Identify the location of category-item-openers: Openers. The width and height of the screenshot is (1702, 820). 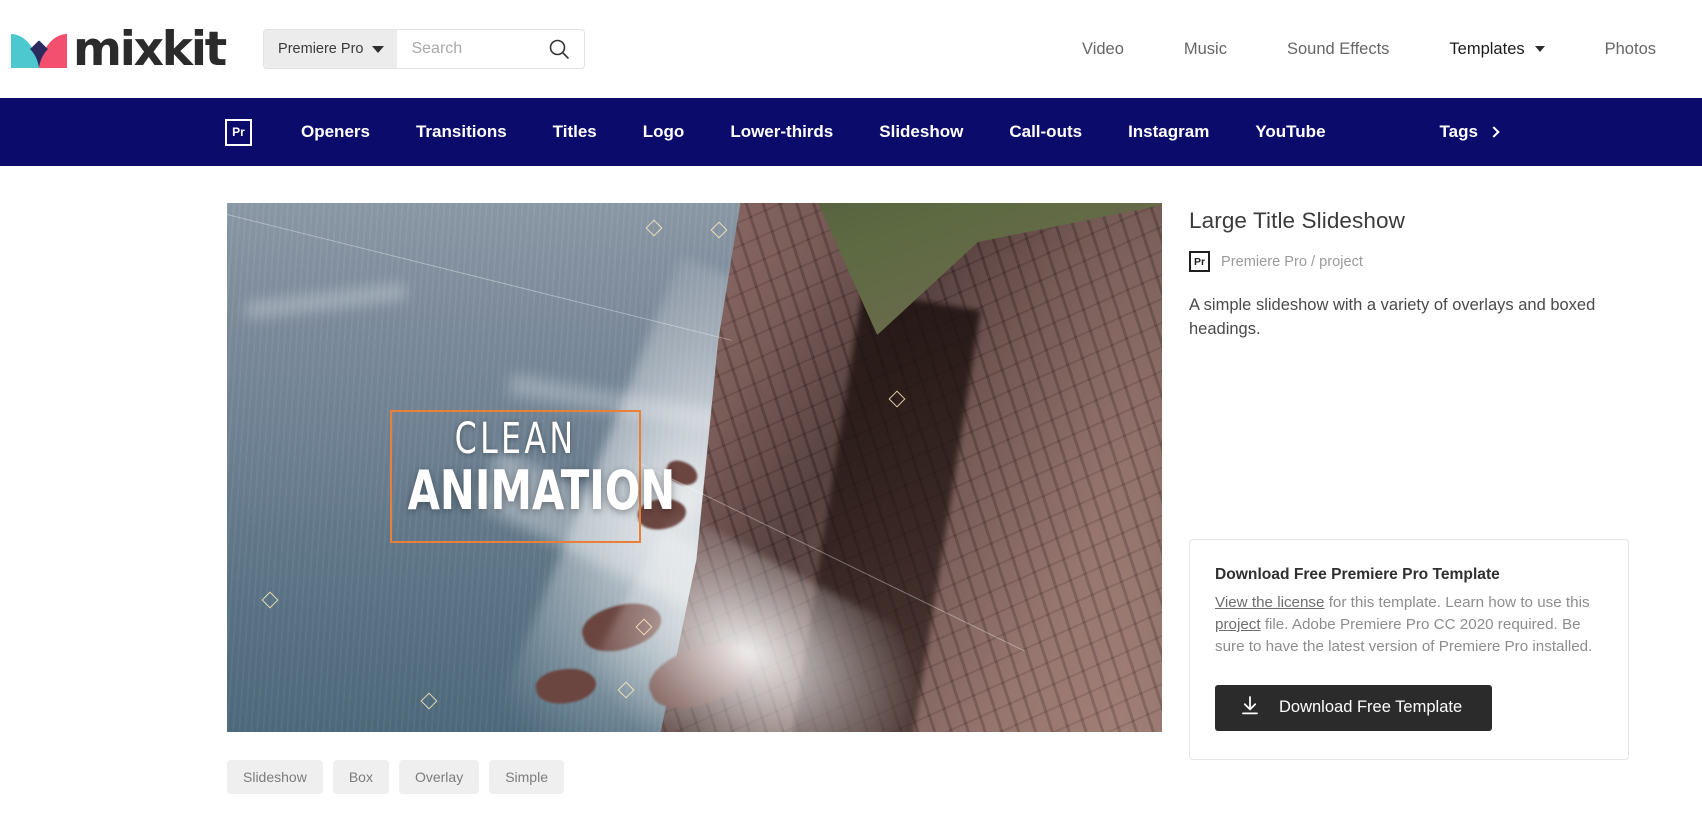
(335, 132).